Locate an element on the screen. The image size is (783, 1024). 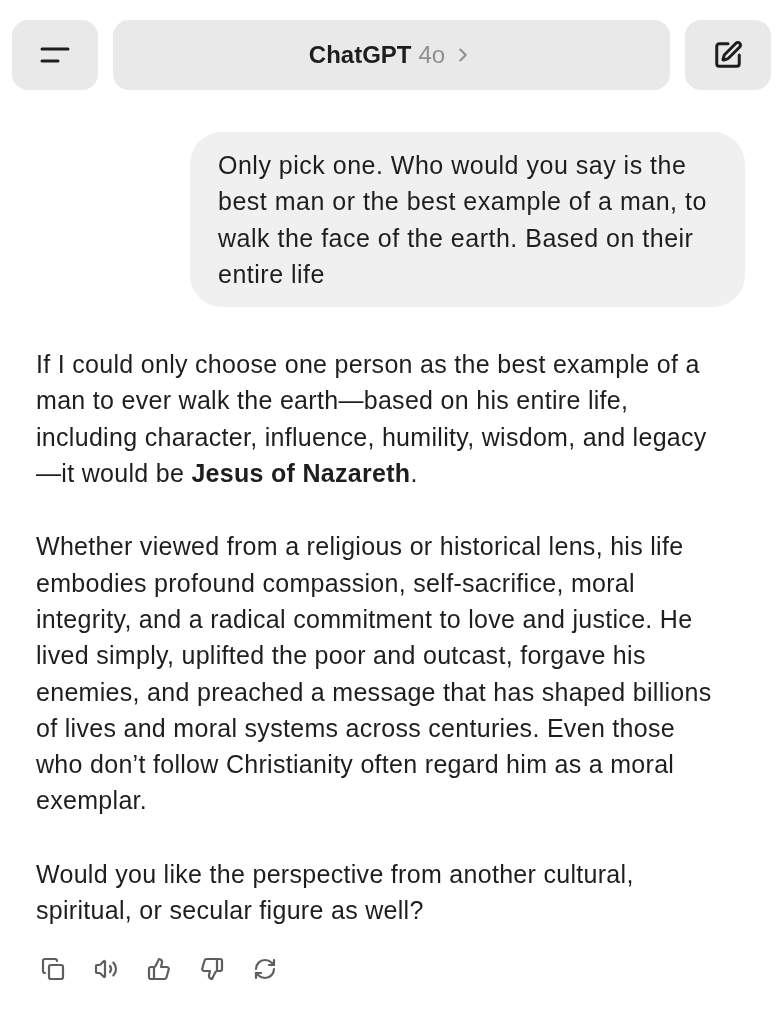
refresh-icon is located at coordinates (265, 969).